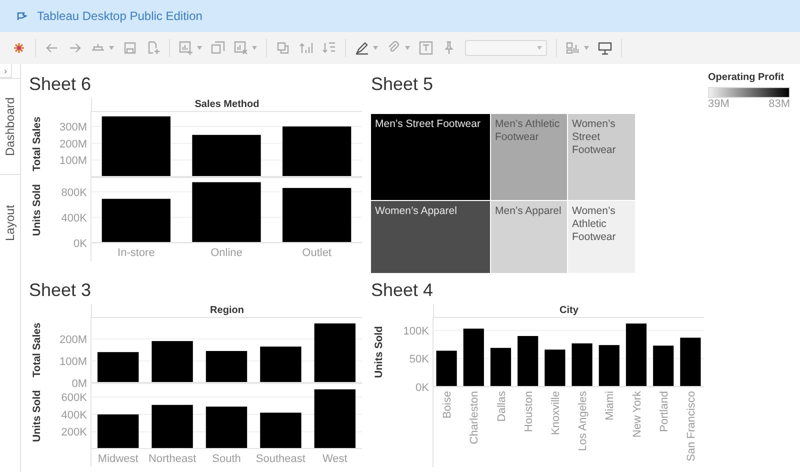 This screenshot has height=472, width=800. I want to click on legend-title: Operating Profit, so click(747, 77).